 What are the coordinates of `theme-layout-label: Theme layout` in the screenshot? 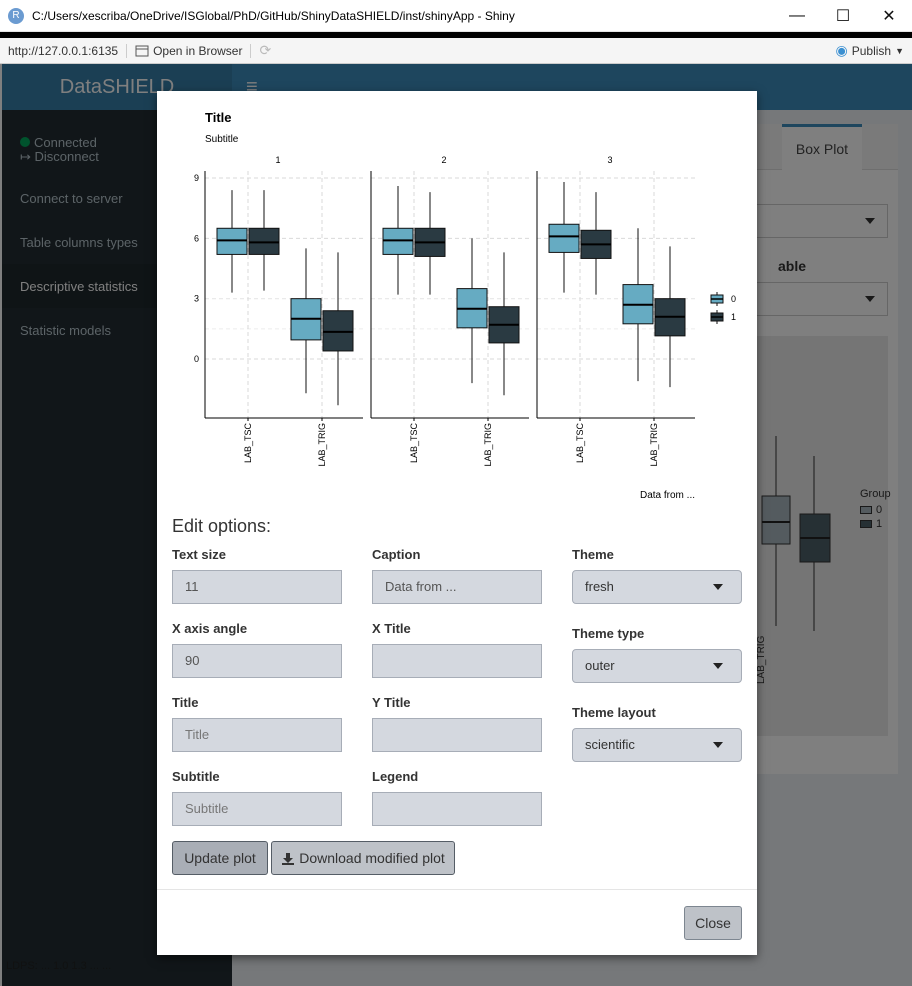 It's located at (614, 712).